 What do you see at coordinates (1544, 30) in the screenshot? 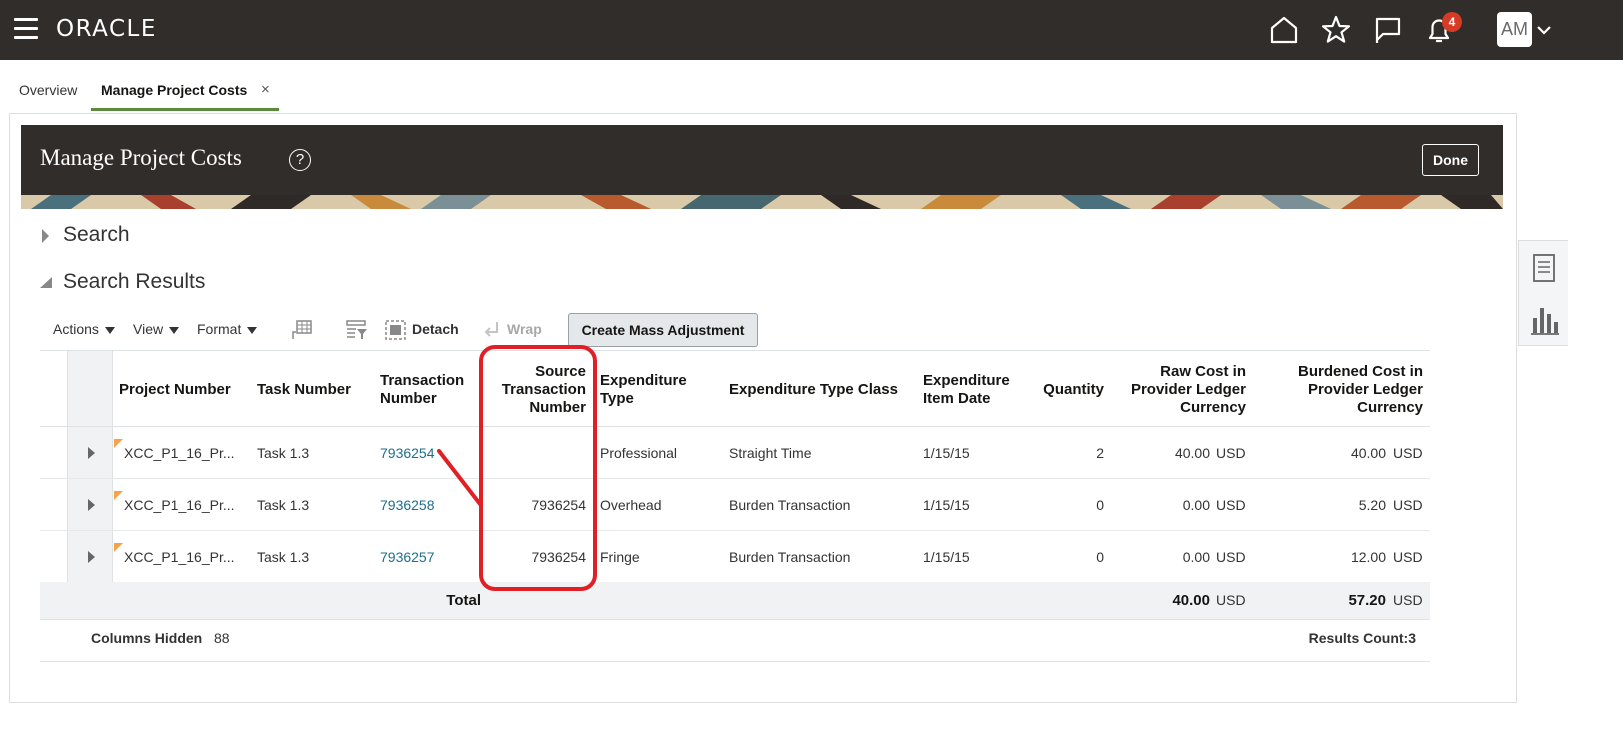
I see `chevron-down-icon` at bounding box center [1544, 30].